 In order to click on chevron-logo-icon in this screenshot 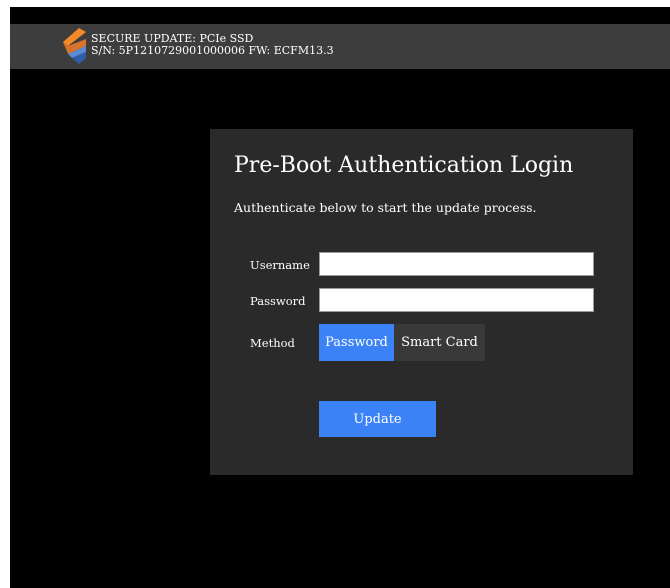, I will do `click(73, 46)`.